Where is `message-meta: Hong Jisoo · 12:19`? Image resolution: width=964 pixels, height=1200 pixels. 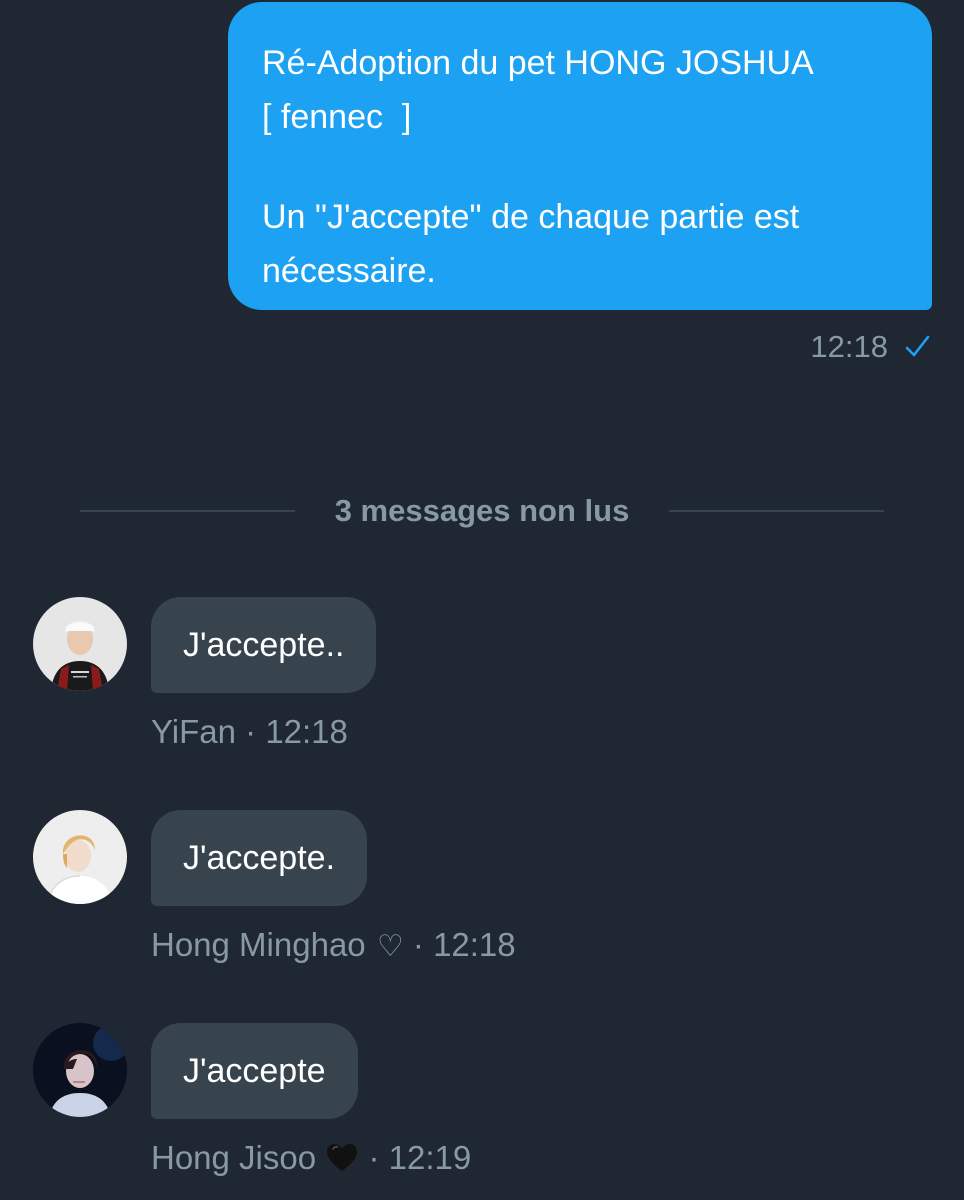 message-meta: Hong Jisoo · 12:19 is located at coordinates (311, 1158).